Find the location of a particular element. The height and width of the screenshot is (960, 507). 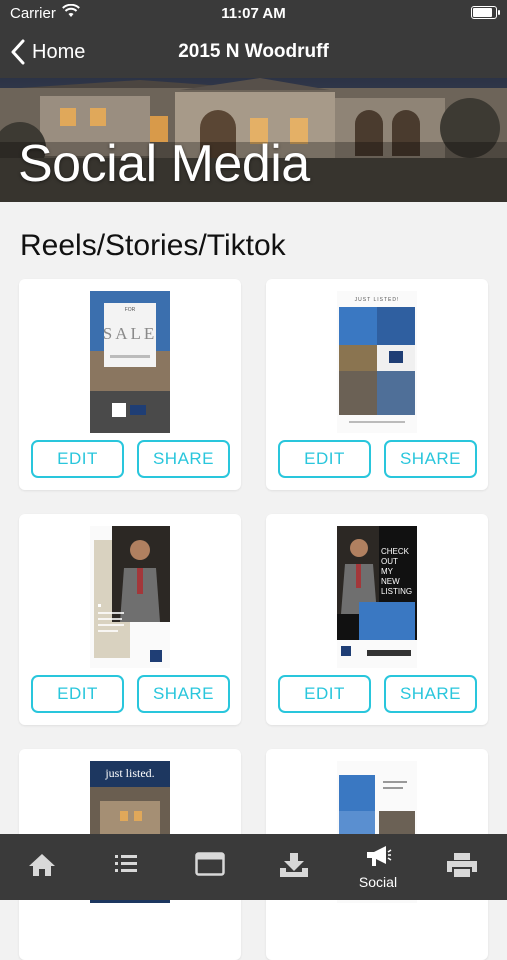

template-thumbnail: FOR SALE is located at coordinates (130, 362).